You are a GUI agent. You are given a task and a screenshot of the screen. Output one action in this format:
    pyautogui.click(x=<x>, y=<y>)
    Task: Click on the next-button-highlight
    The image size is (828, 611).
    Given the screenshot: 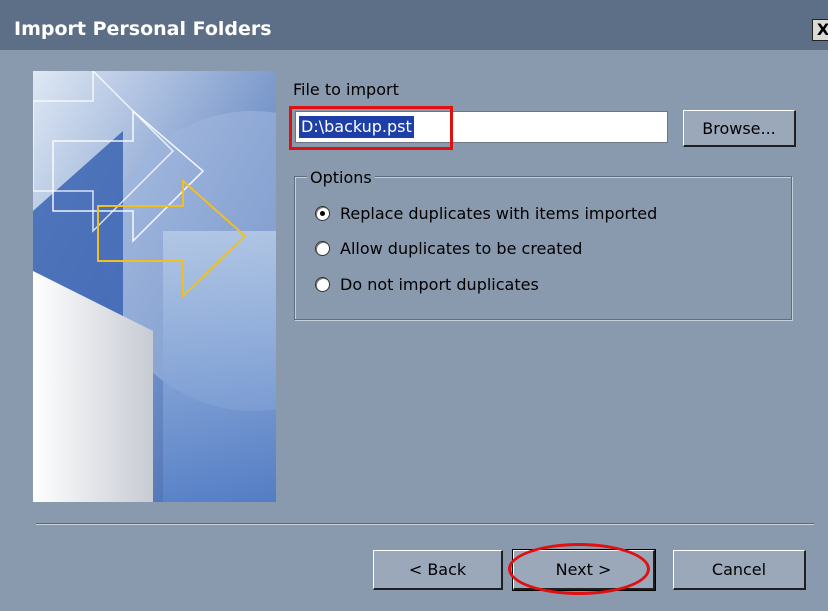 What is the action you would take?
    pyautogui.click(x=579, y=569)
    